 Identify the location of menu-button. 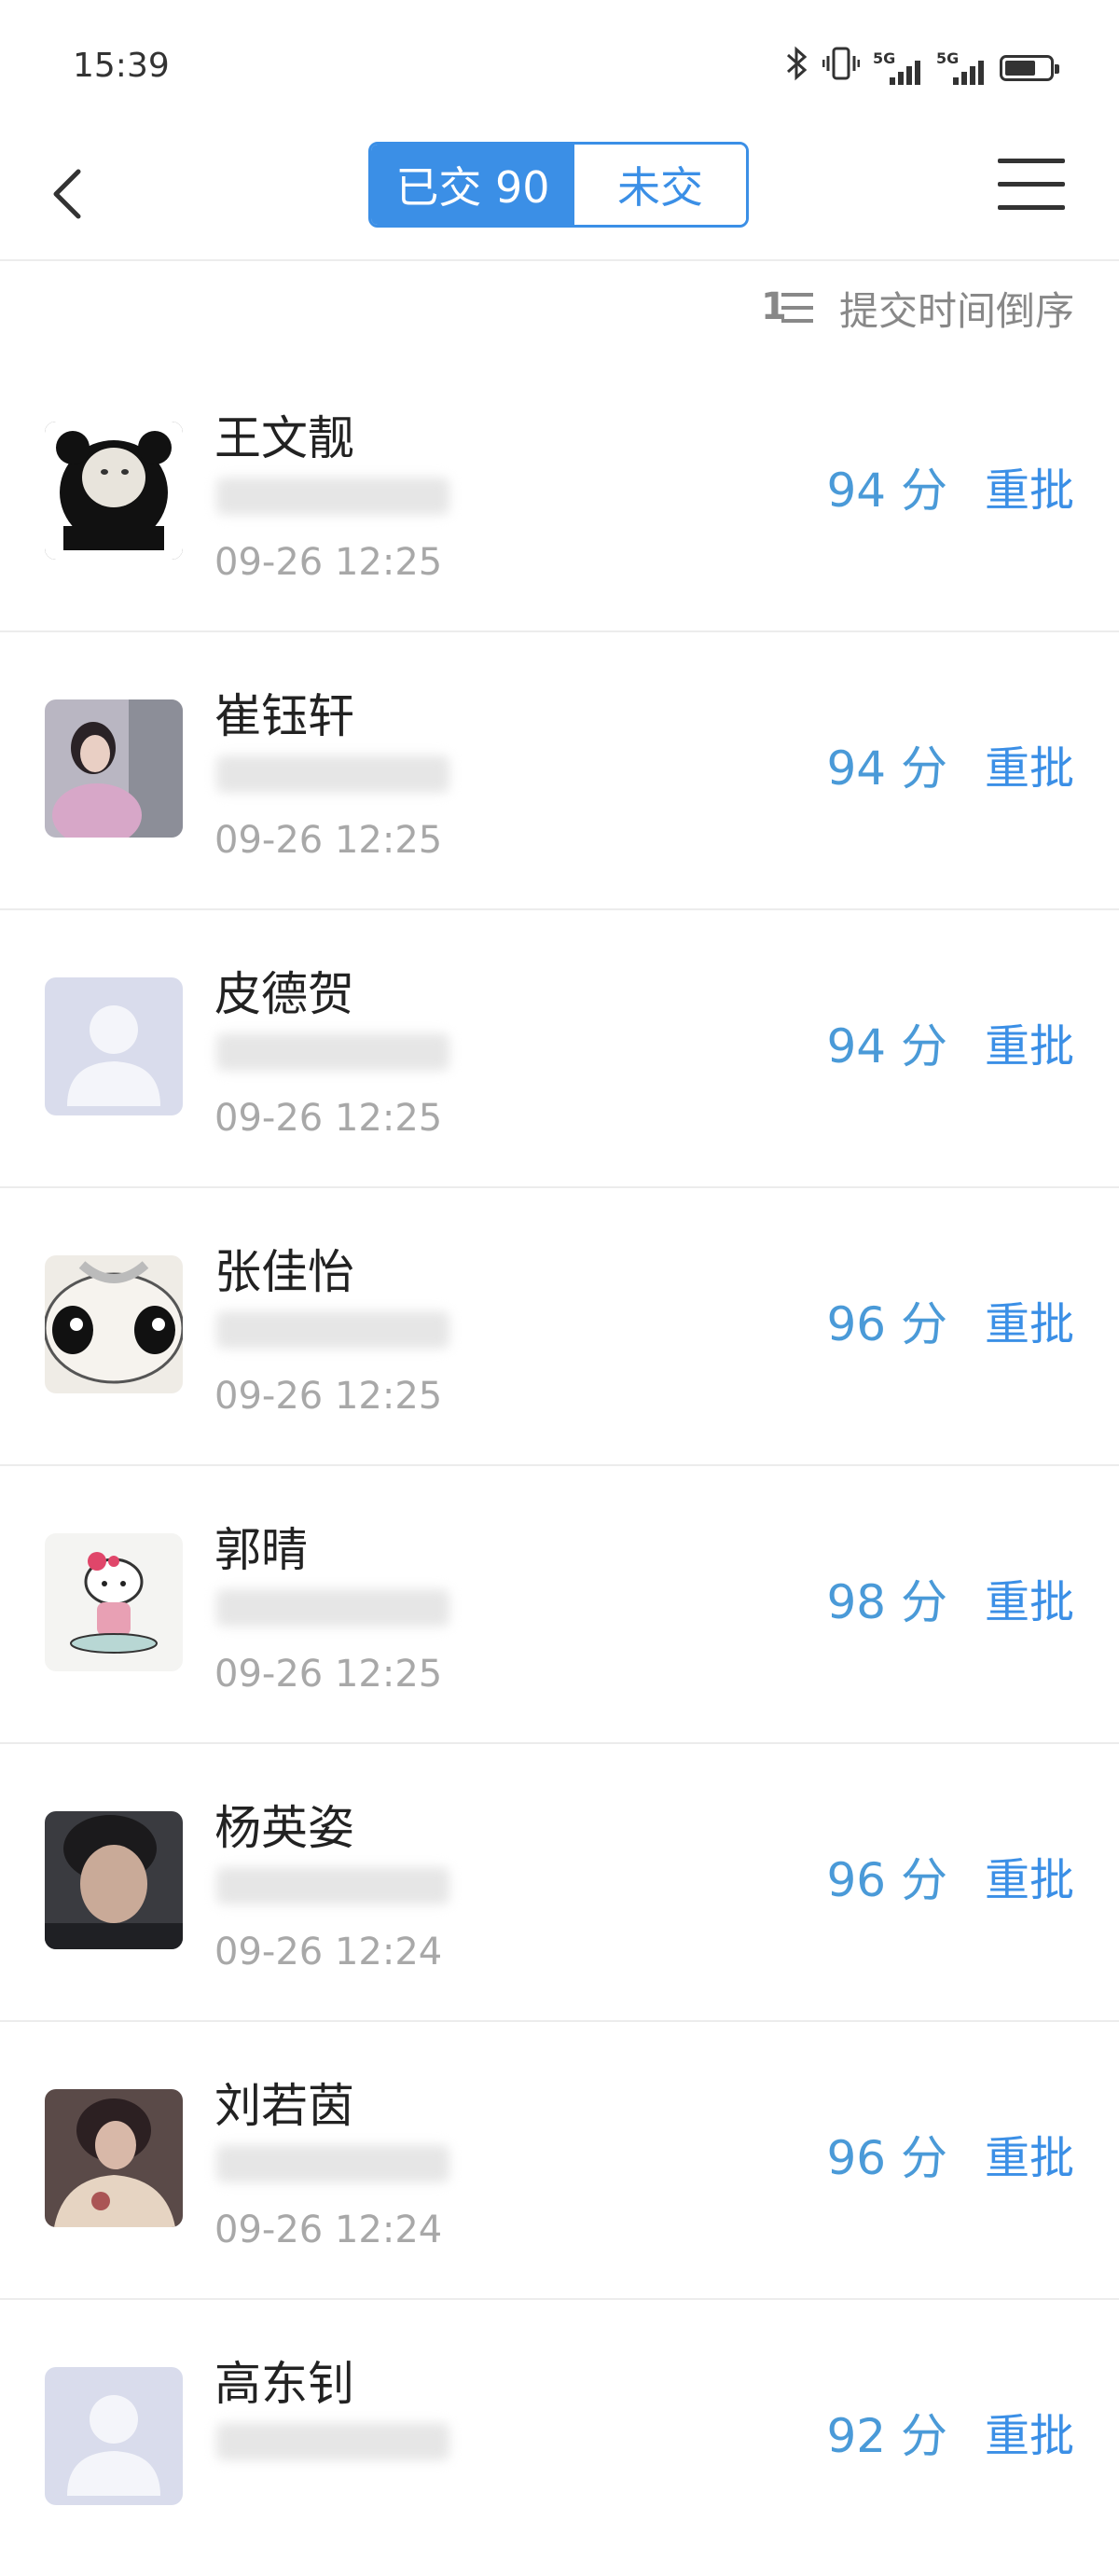
(1031, 187).